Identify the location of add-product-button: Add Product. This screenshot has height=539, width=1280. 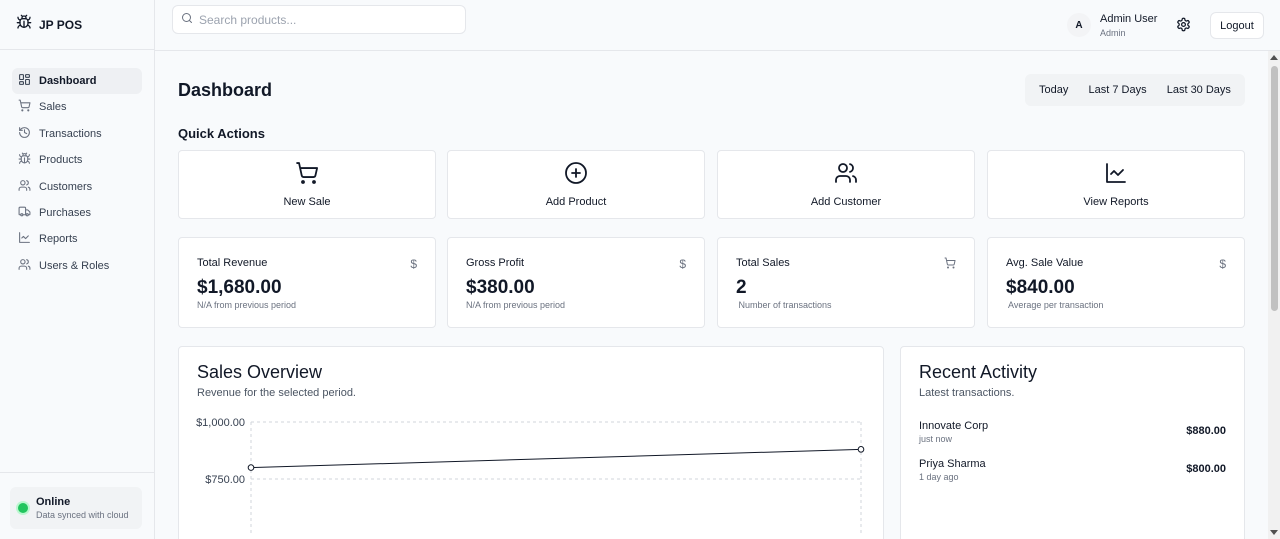
(576, 184).